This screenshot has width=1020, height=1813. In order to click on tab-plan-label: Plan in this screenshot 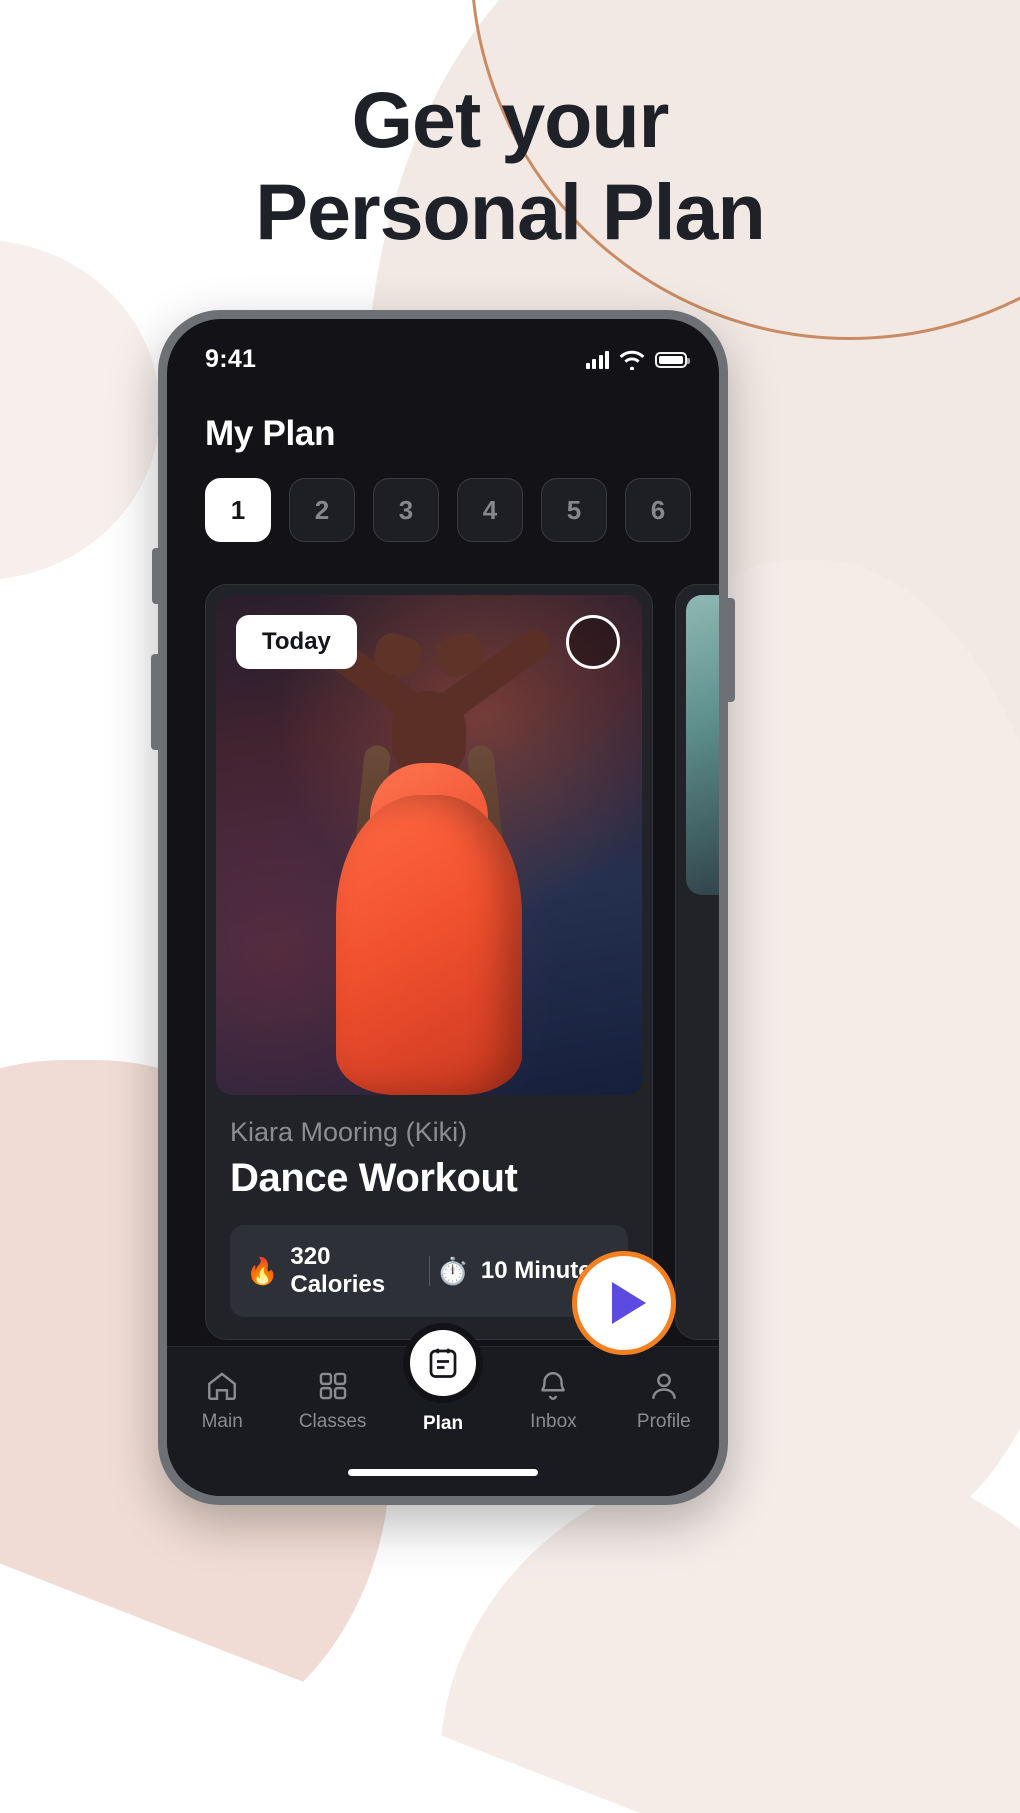, I will do `click(443, 1423)`.